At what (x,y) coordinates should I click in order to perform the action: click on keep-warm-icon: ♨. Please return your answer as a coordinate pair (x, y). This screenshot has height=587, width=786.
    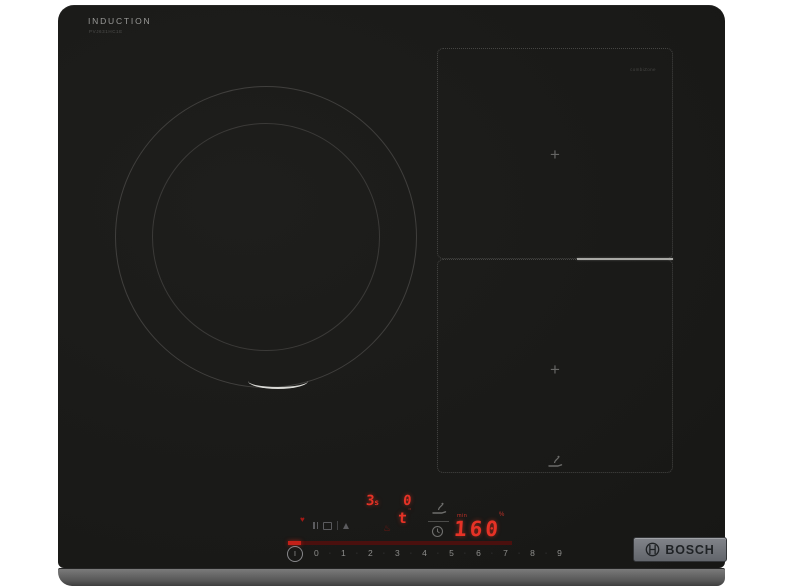
    Looking at the image, I should click on (387, 528).